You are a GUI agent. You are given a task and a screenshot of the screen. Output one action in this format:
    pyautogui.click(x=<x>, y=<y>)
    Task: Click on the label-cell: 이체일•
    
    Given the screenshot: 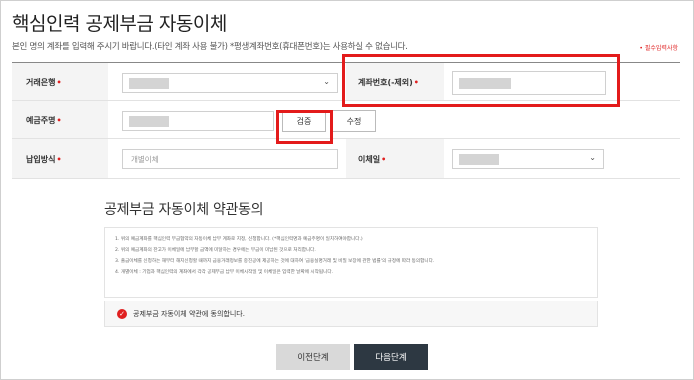 What is the action you would take?
    pyautogui.click(x=395, y=158)
    